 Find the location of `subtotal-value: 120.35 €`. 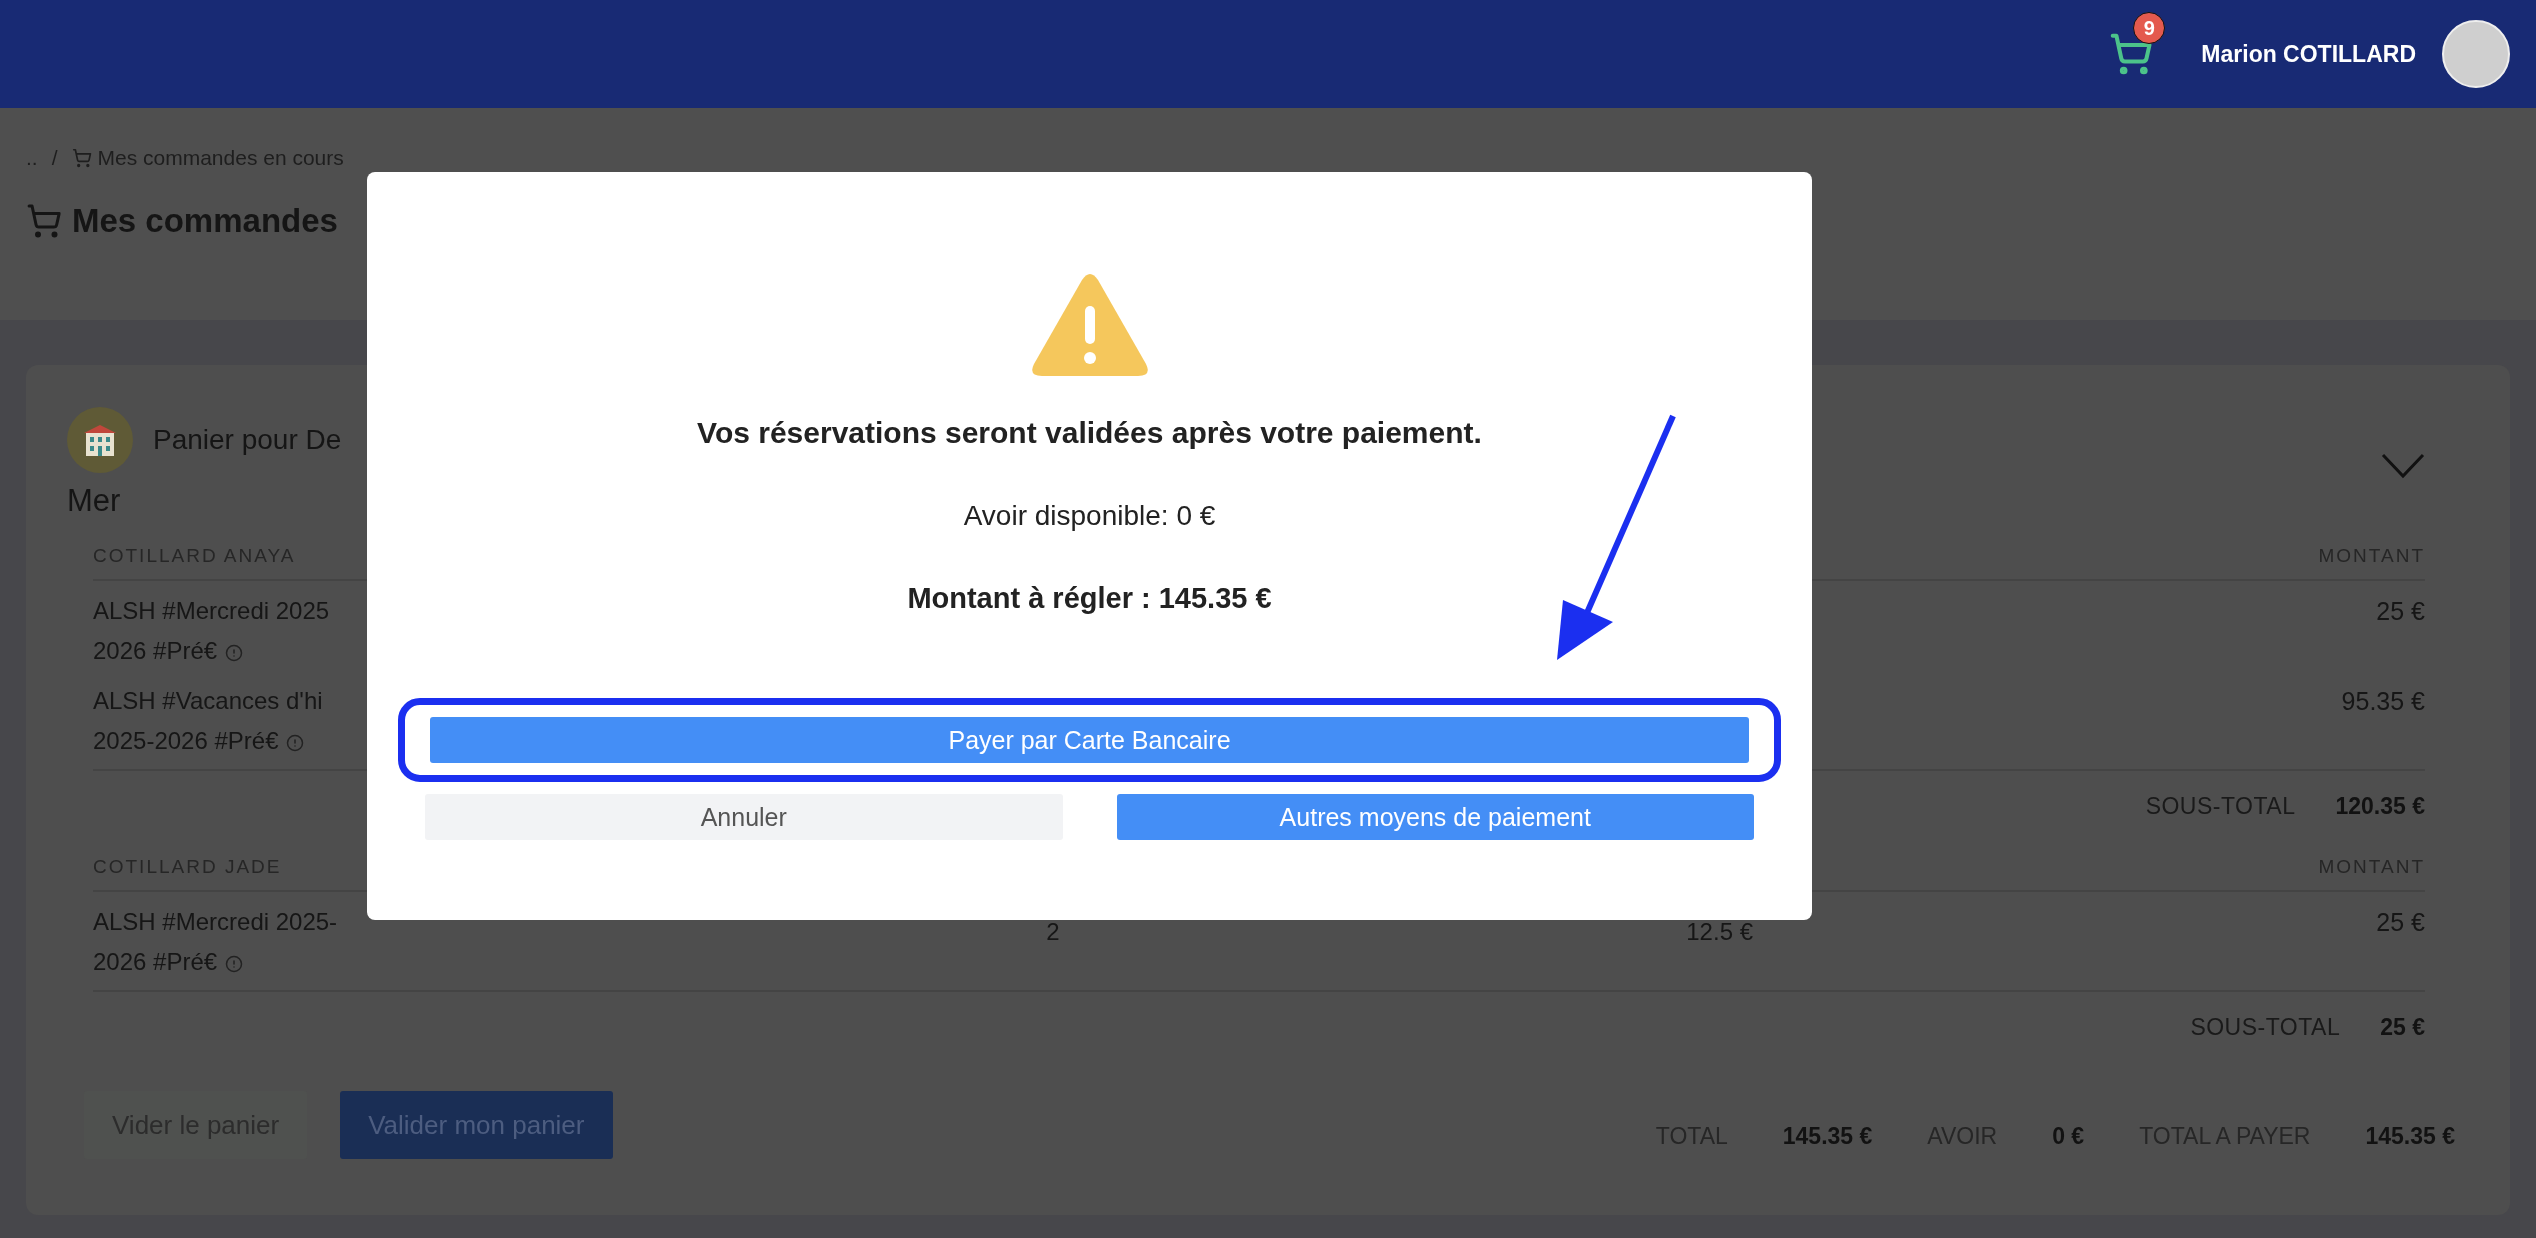

subtotal-value: 120.35 € is located at coordinates (2380, 806).